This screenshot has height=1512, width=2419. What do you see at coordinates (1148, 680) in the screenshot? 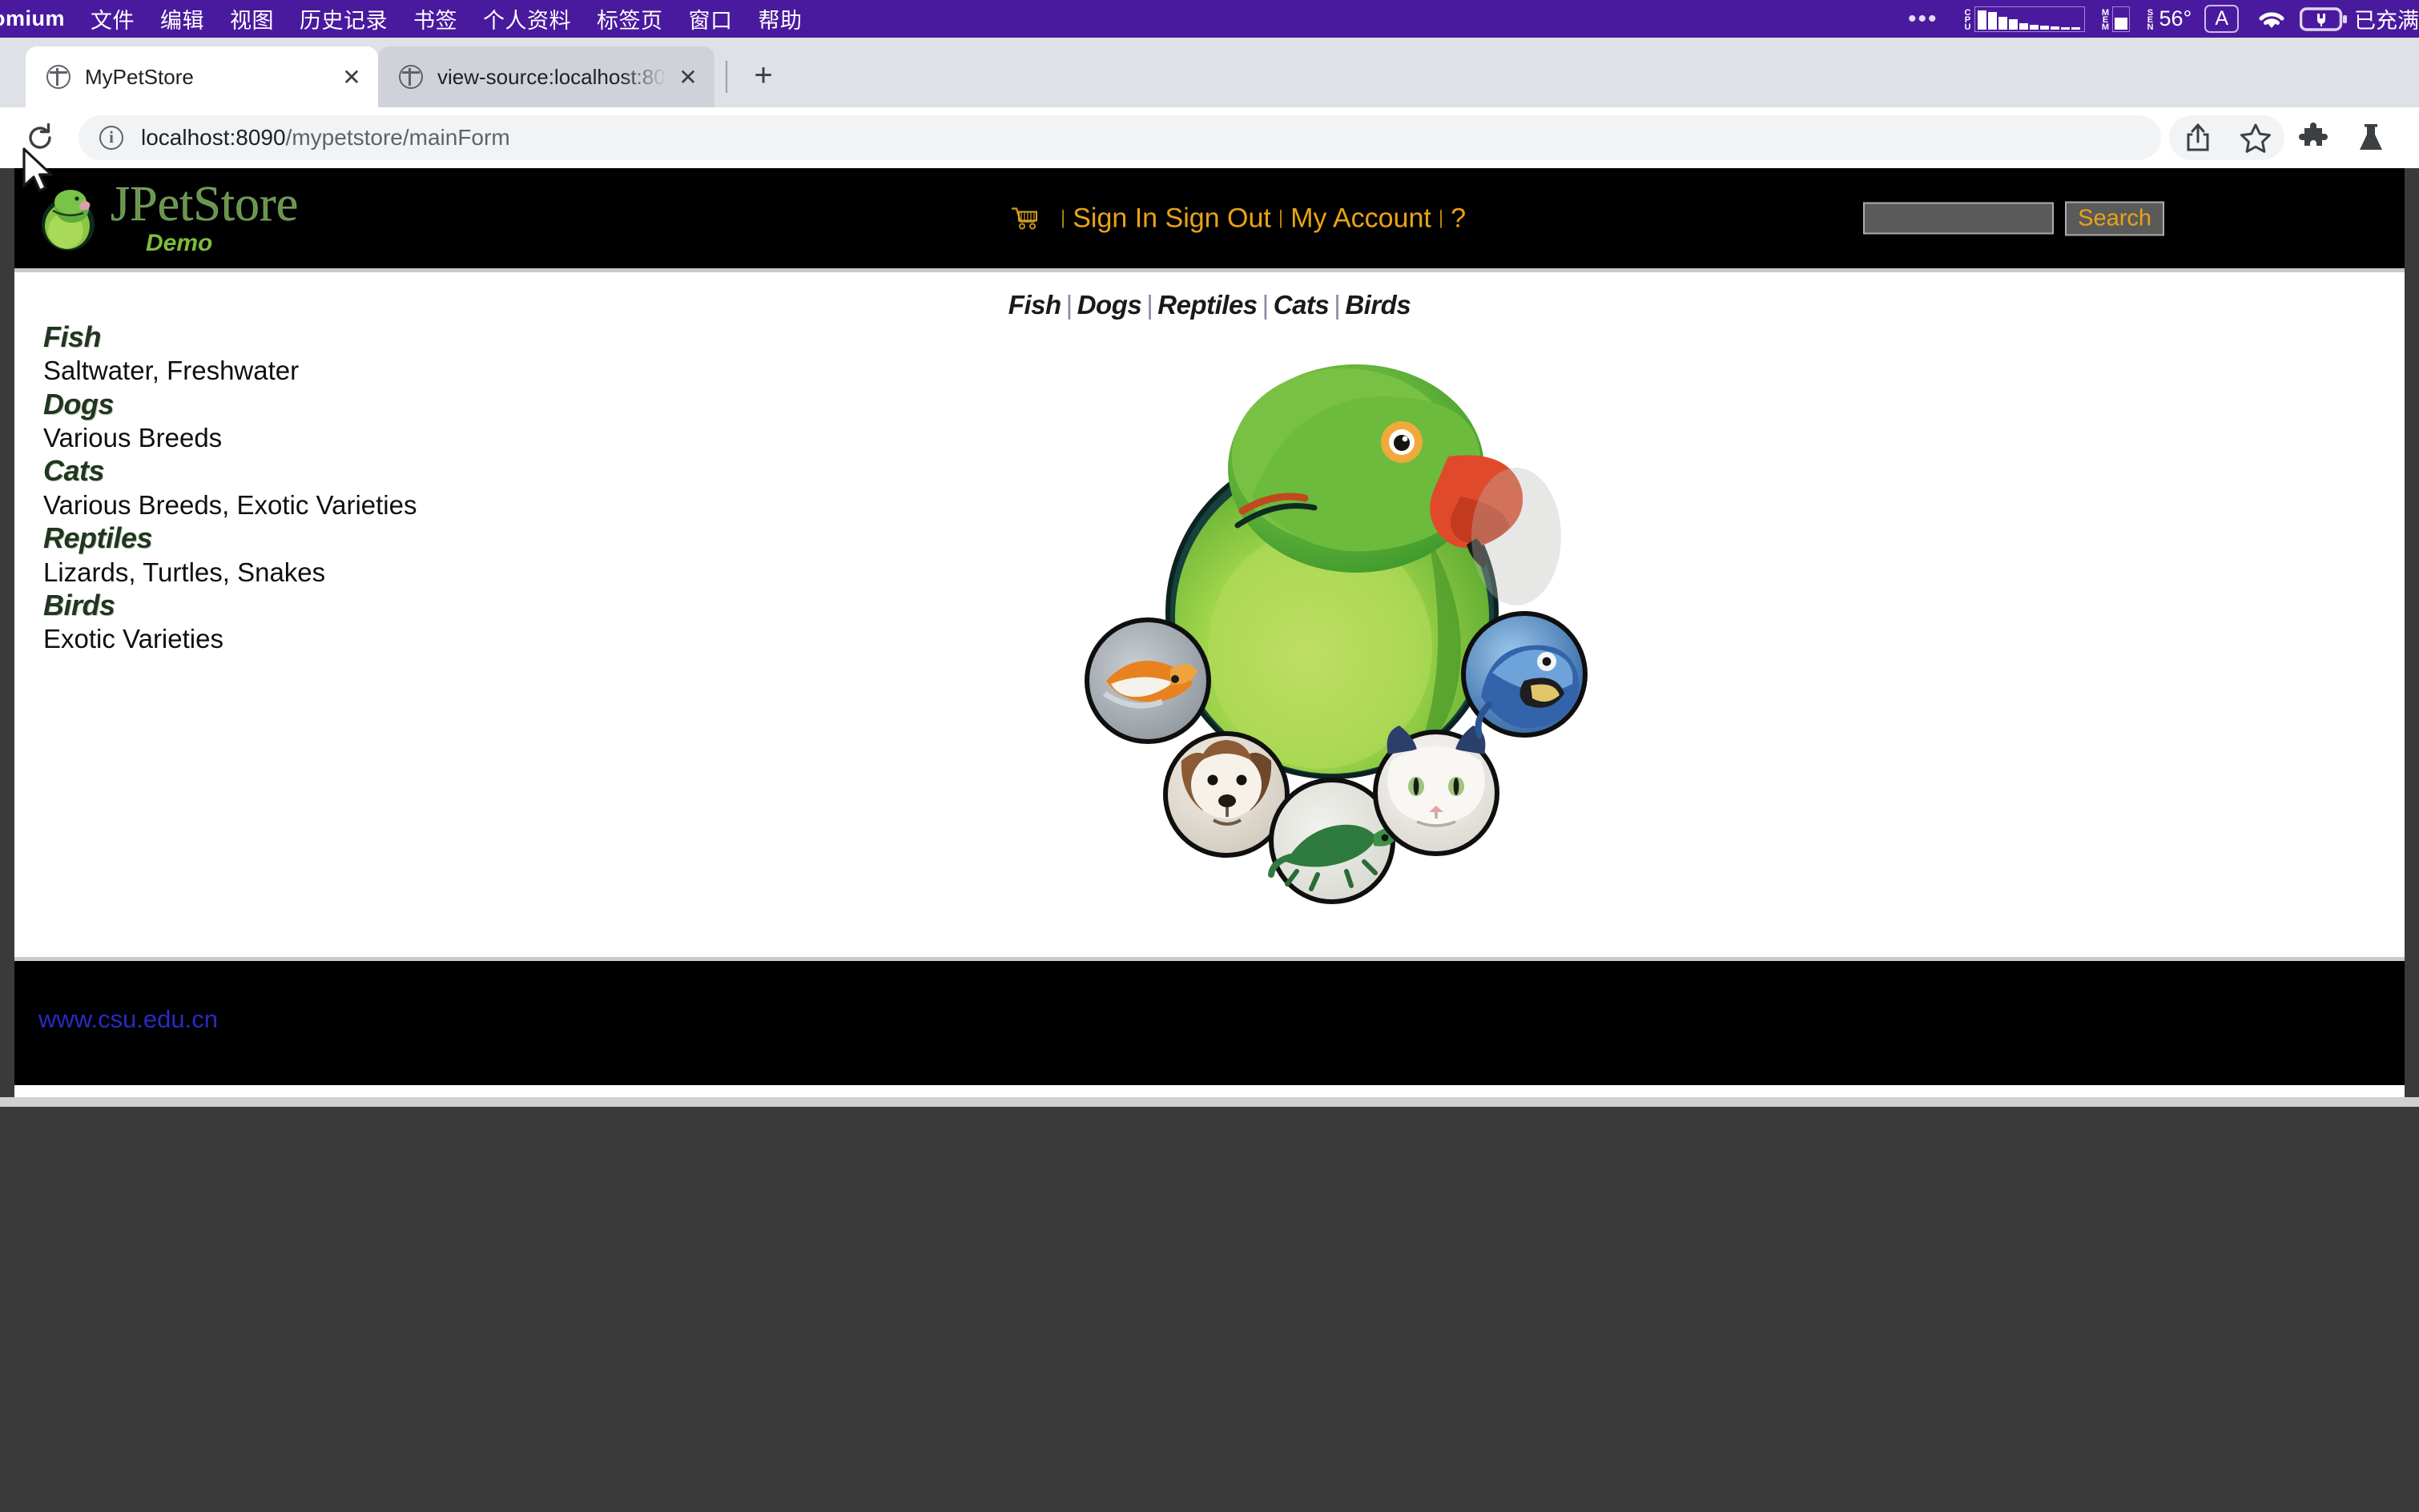
I see `goldfish-circle` at bounding box center [1148, 680].